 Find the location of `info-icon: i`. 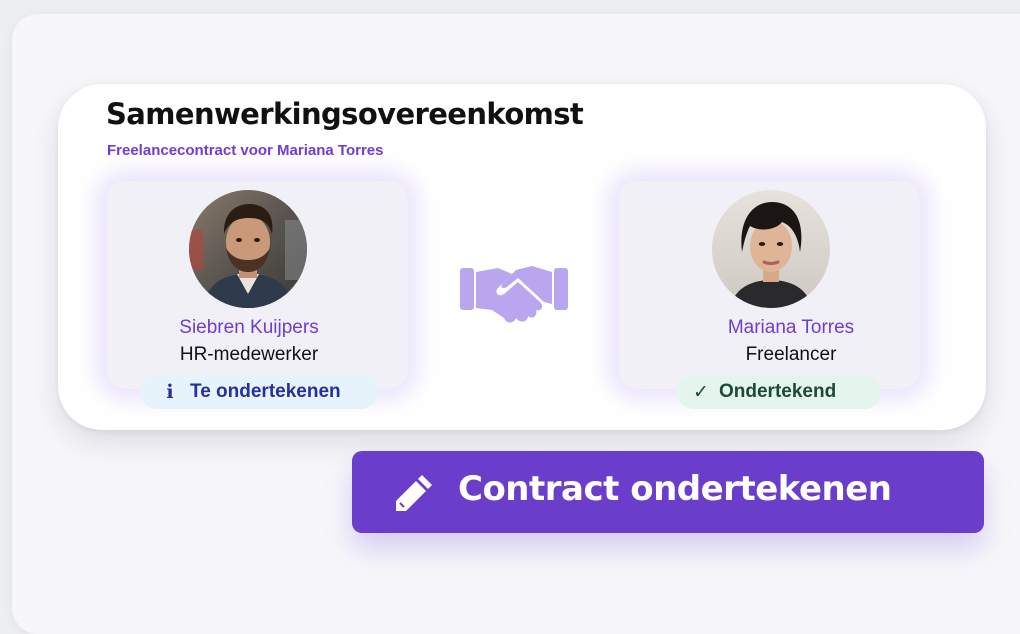

info-icon: i is located at coordinates (170, 392).